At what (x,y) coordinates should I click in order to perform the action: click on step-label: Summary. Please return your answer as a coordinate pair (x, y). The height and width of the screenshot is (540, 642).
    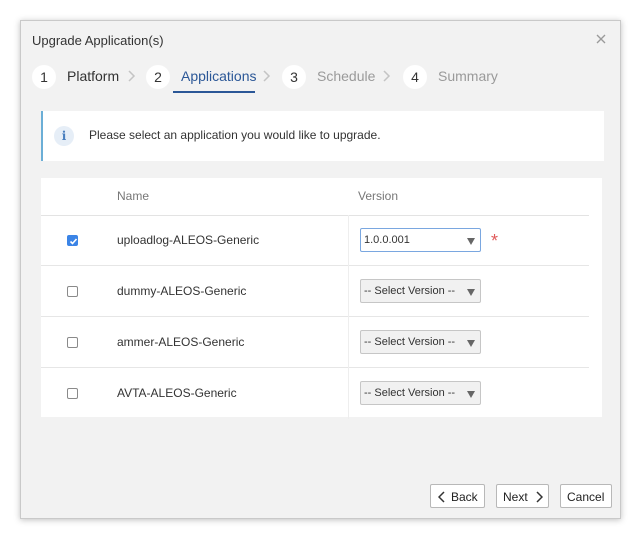
    Looking at the image, I should click on (468, 76).